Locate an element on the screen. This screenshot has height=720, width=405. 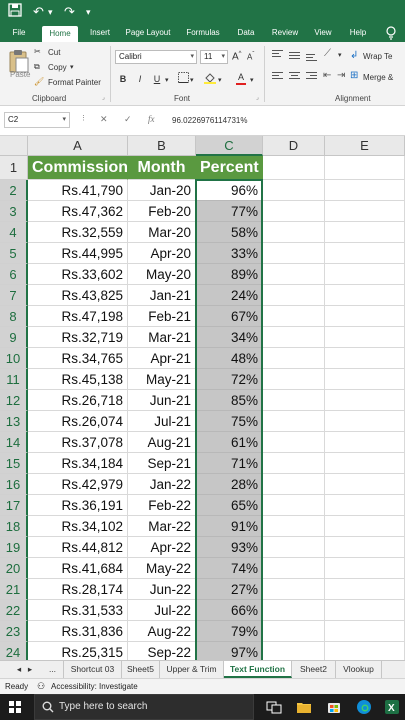
paste-button: Paste is located at coordinates (20, 74).